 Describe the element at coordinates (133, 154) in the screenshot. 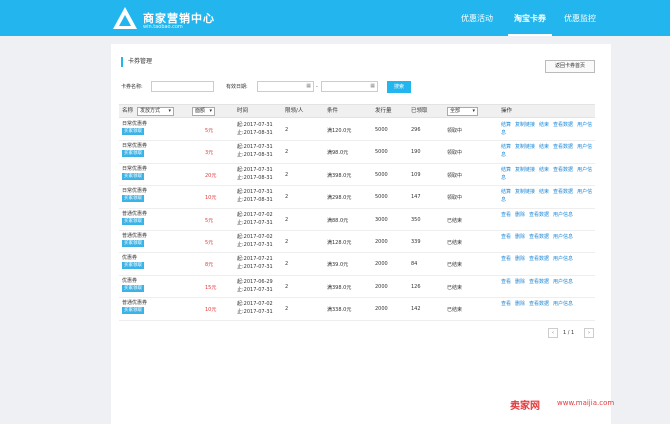

I see `issue-mode-badge: 买家领取` at that location.